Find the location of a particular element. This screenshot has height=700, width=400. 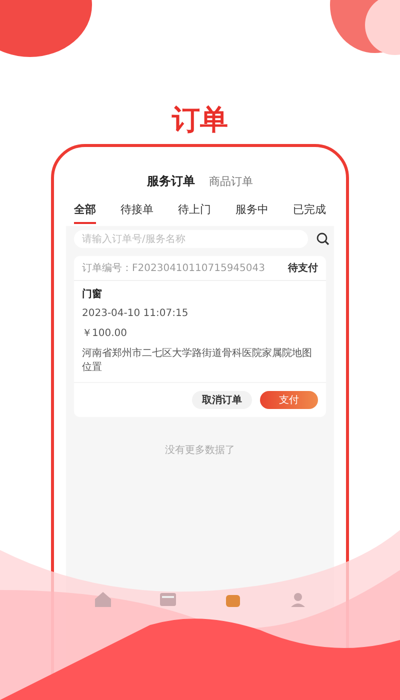

order-price: ￥100.00 is located at coordinates (105, 333).